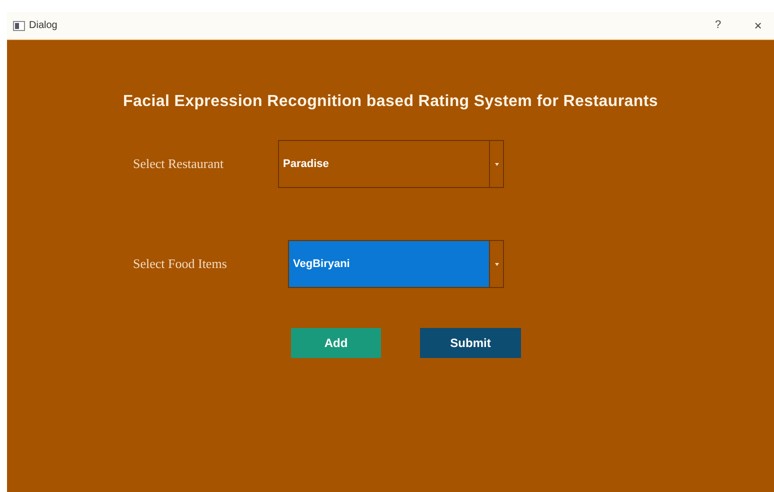 This screenshot has height=492, width=774. I want to click on window-icon, so click(19, 25).